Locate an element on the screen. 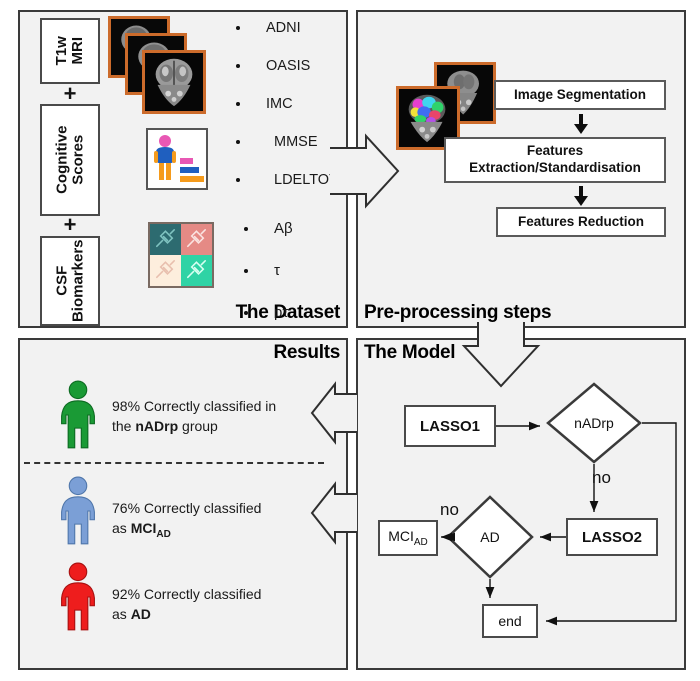  flow-node-mci-ad-label: MCIAD is located at coordinates (408, 538).